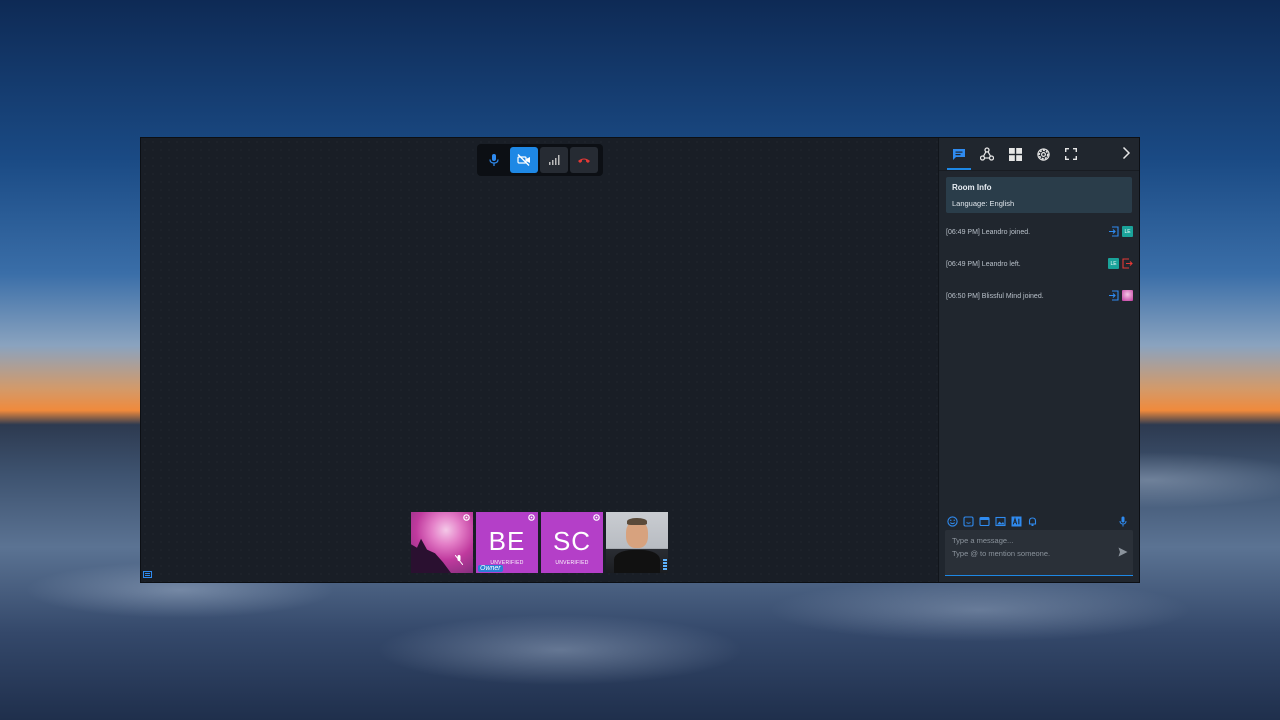  I want to click on participant-initials: SC, so click(572, 541).